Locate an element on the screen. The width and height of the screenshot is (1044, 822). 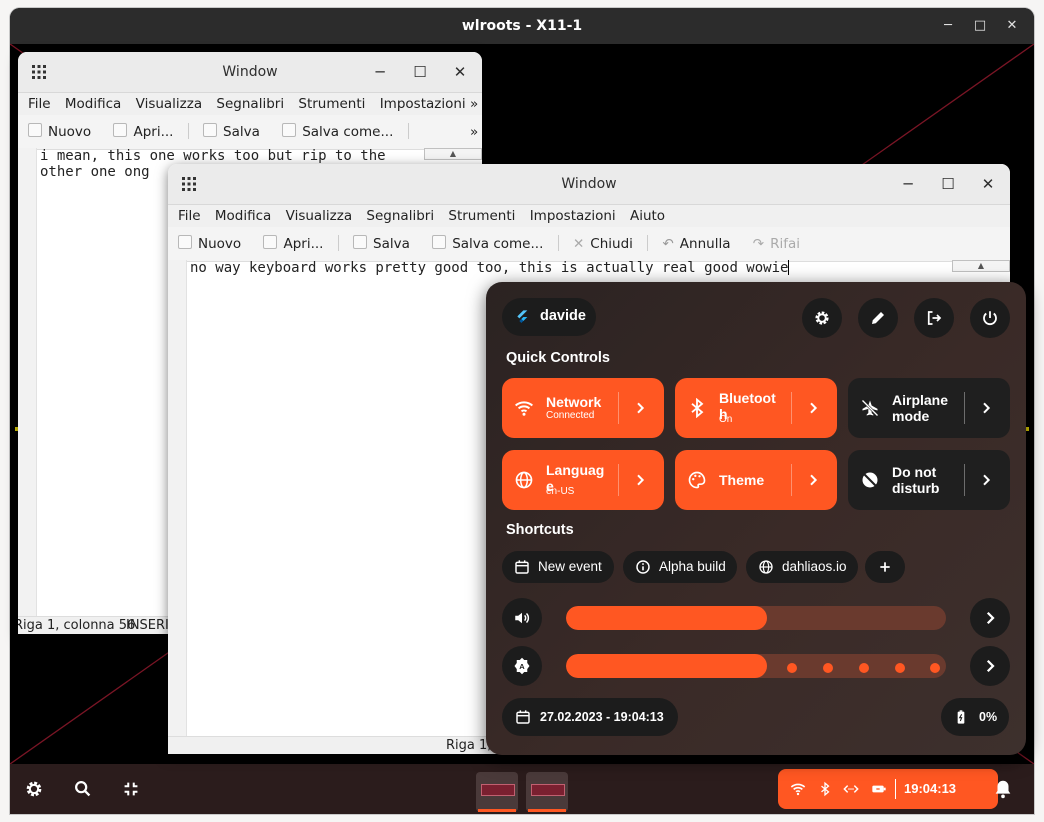
search-icon is located at coordinates (83, 789).